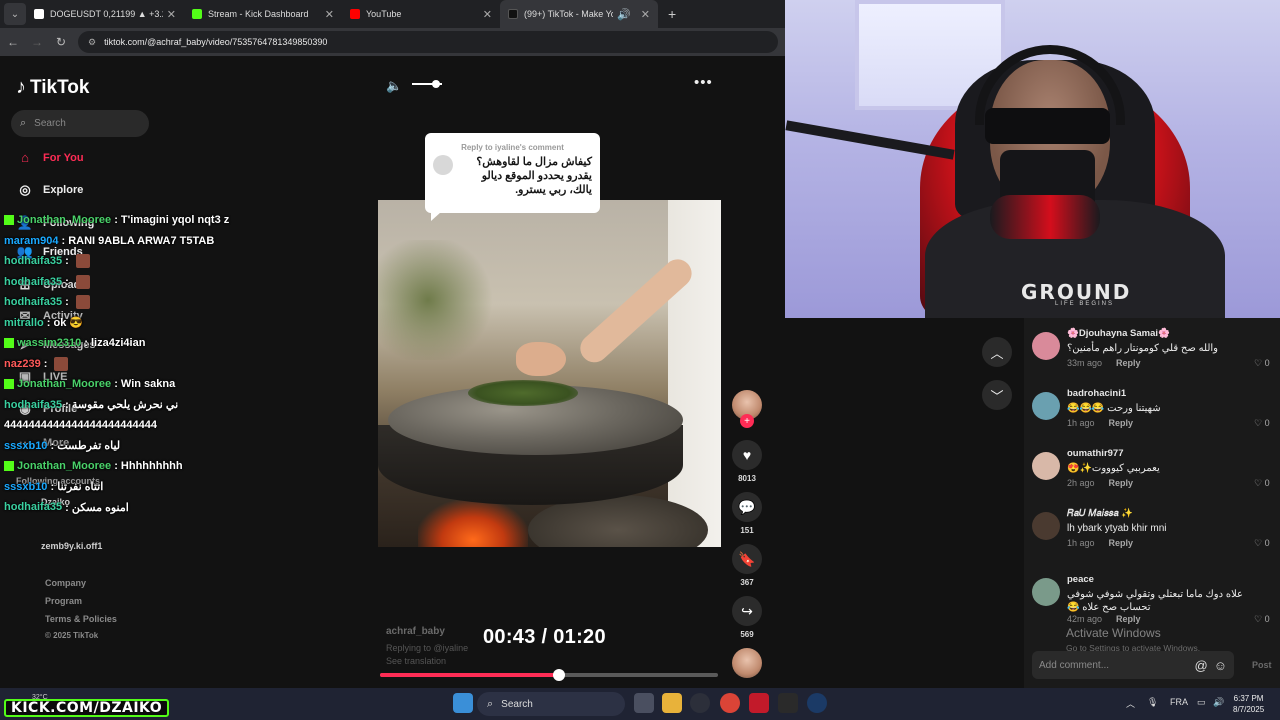 The width and height of the screenshot is (1280, 720). What do you see at coordinates (416, 661) in the screenshot?
I see `see-translation-link: See translation` at bounding box center [416, 661].